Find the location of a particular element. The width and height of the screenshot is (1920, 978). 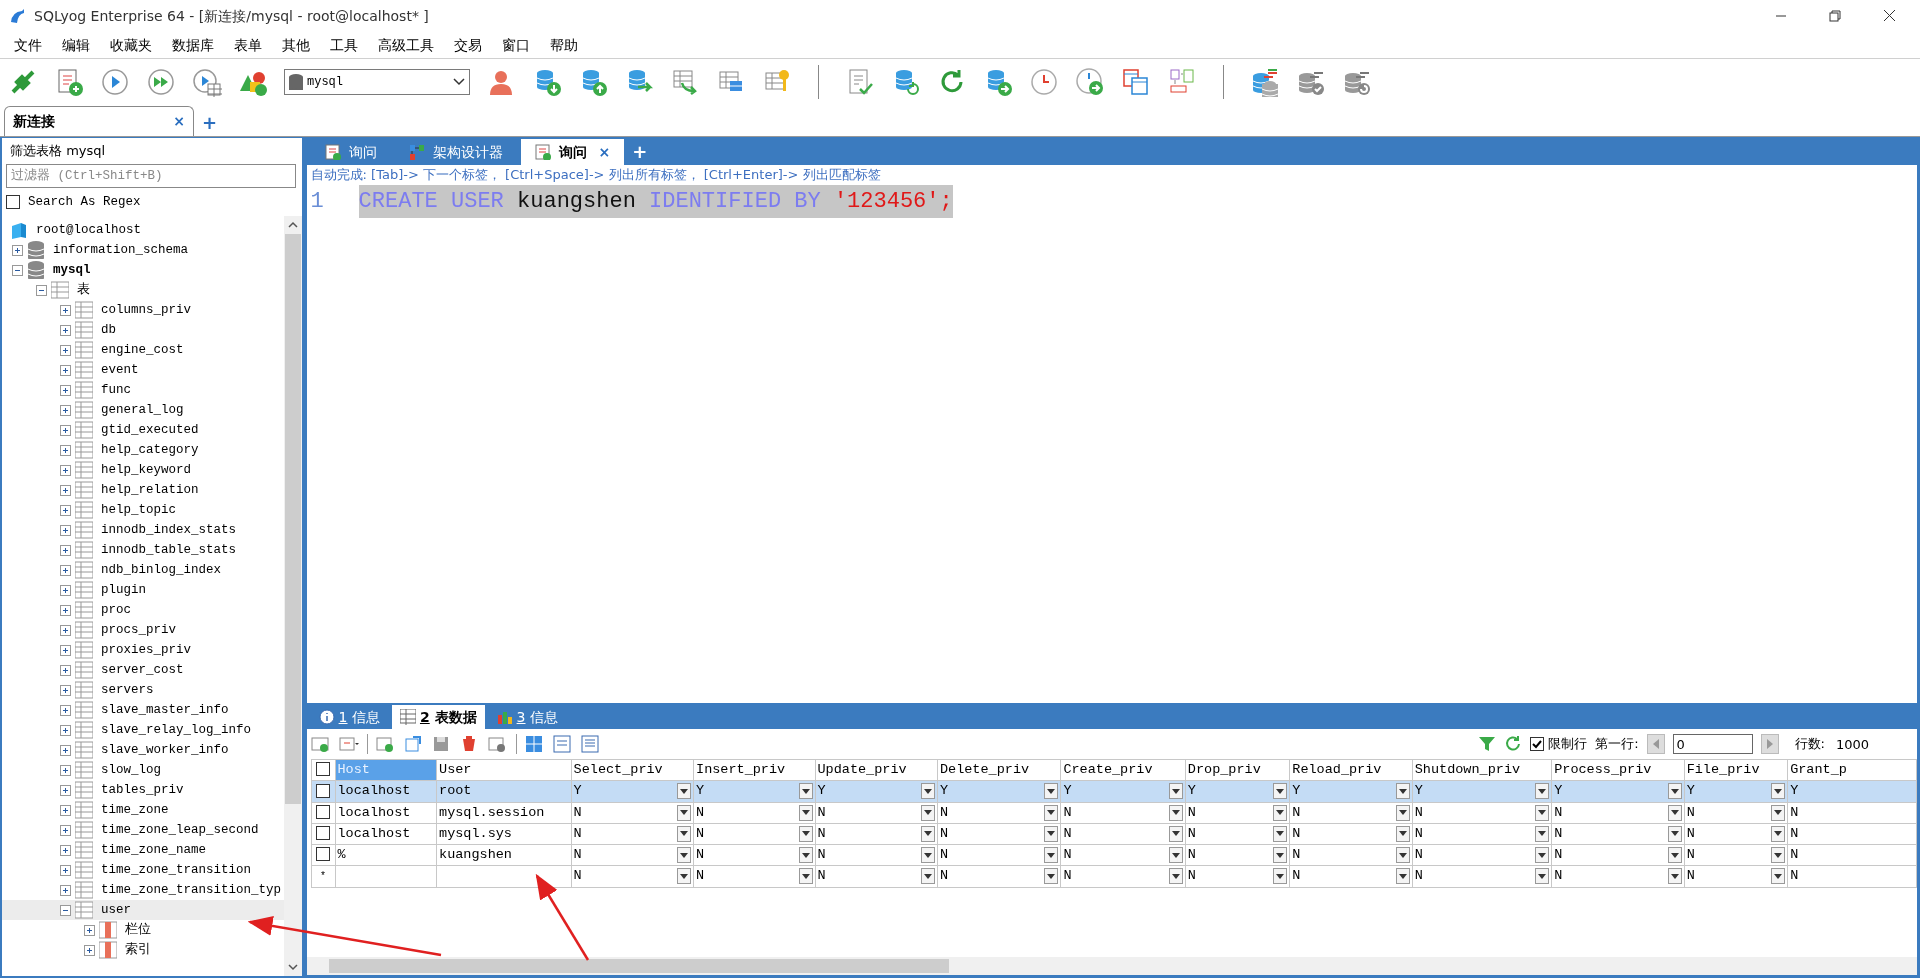

tree-item: event is located at coordinates (143, 370).